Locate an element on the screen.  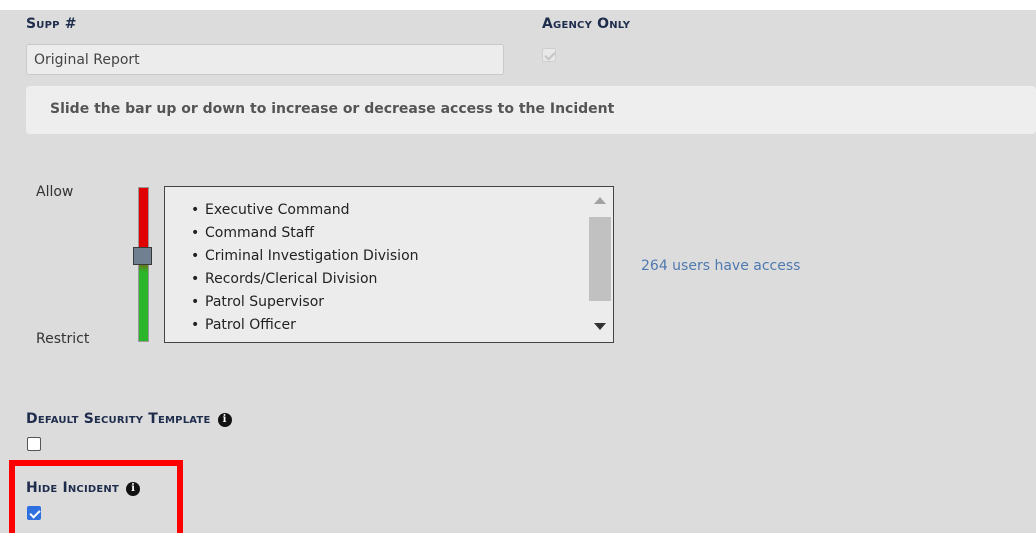
slider-allow-label: Allow is located at coordinates (55, 192).